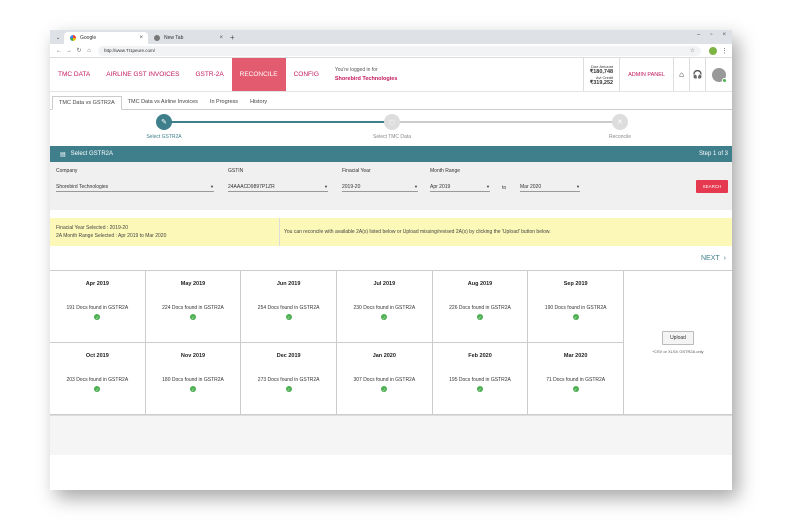  I want to click on nav-reconcile: RECONCILE, so click(258, 74).